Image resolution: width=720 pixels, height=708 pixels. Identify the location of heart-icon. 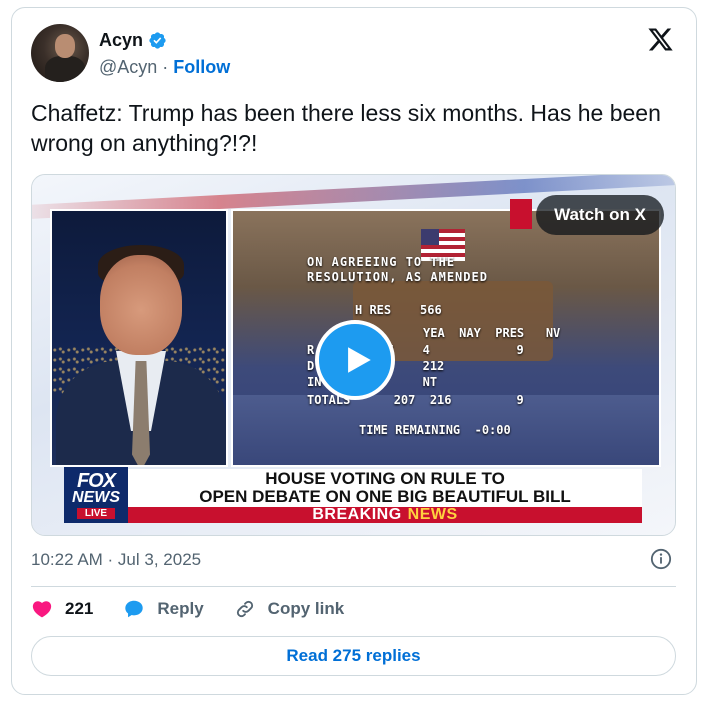
(42, 609).